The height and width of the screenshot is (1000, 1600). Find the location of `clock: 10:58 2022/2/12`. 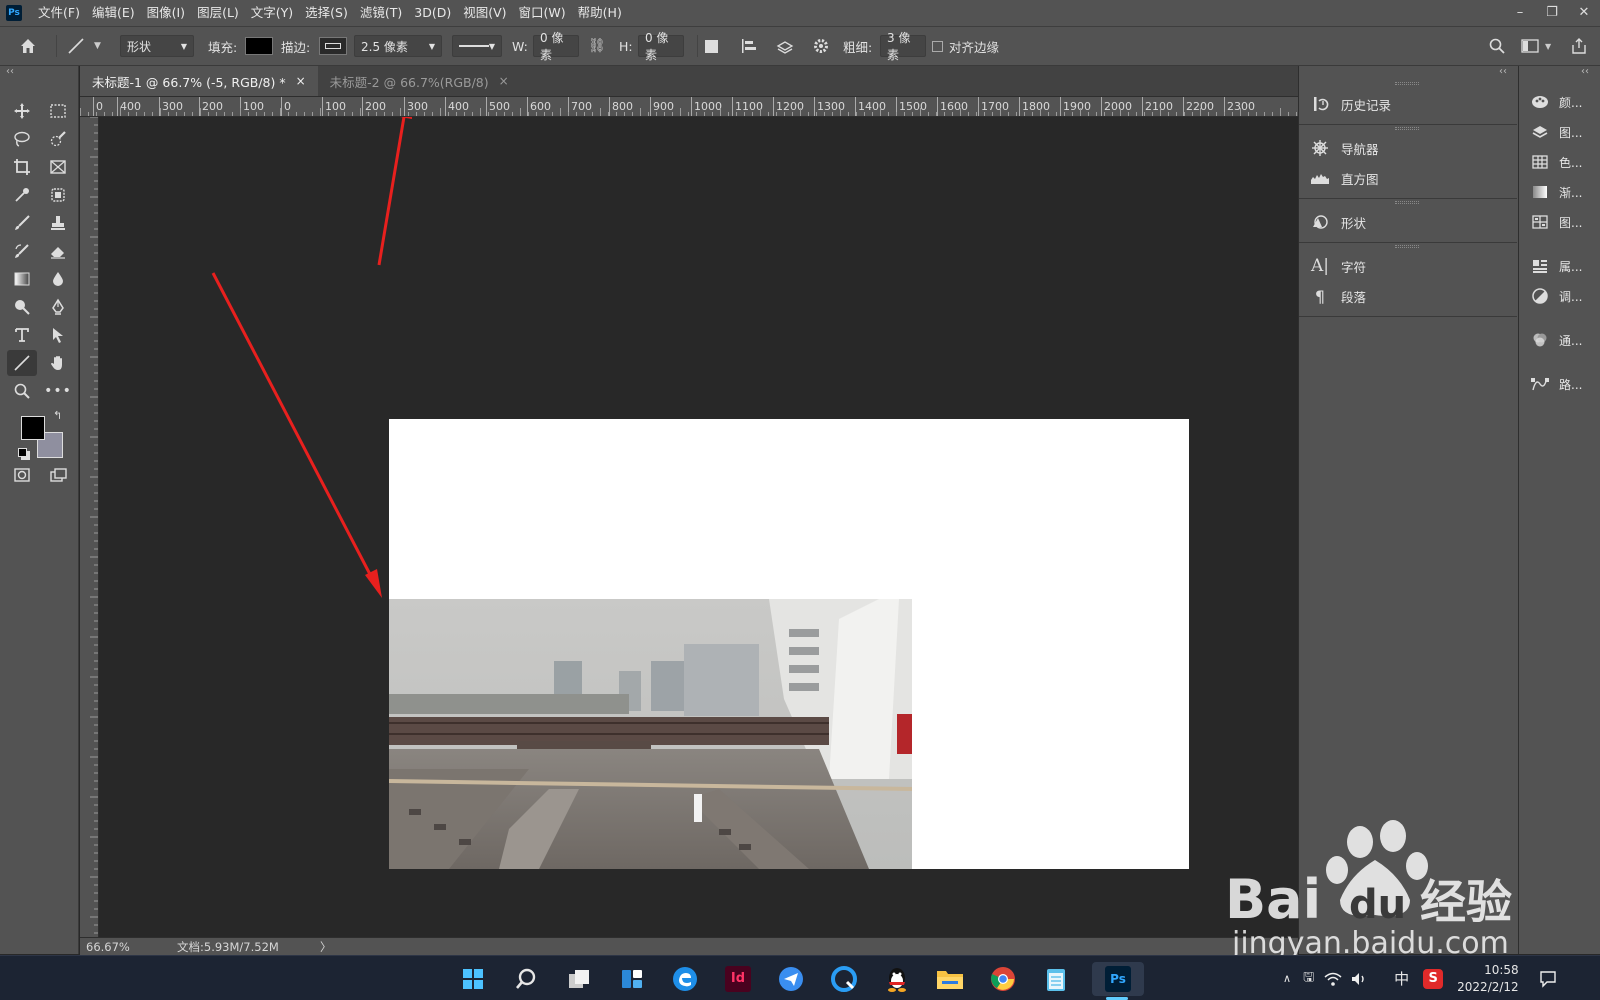

clock: 10:58 2022/2/12 is located at coordinates (1488, 979).